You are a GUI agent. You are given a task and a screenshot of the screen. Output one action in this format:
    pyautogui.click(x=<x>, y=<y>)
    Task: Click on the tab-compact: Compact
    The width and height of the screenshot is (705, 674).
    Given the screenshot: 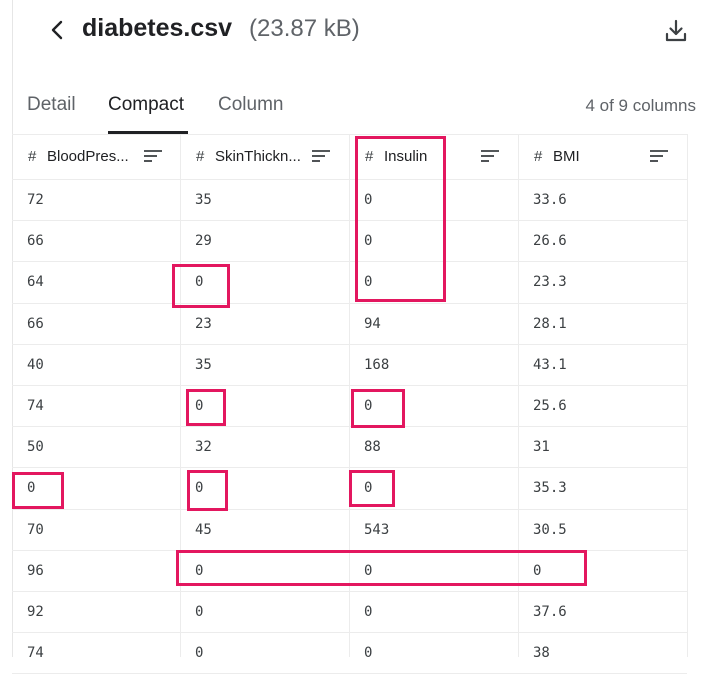 What is the action you would take?
    pyautogui.click(x=146, y=105)
    